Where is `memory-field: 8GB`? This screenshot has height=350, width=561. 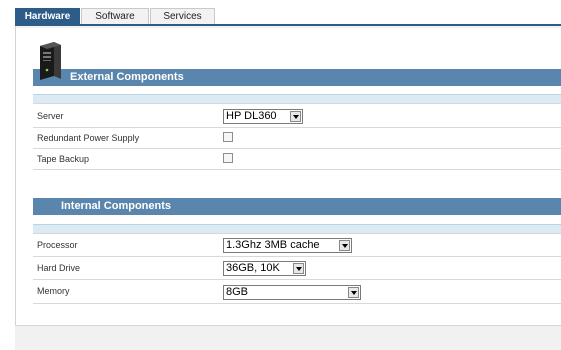 memory-field: 8GB is located at coordinates (292, 292).